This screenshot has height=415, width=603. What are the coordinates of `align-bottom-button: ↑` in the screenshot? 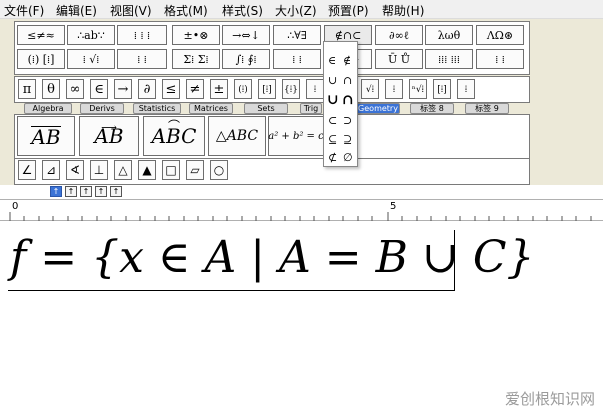 It's located at (86, 191).